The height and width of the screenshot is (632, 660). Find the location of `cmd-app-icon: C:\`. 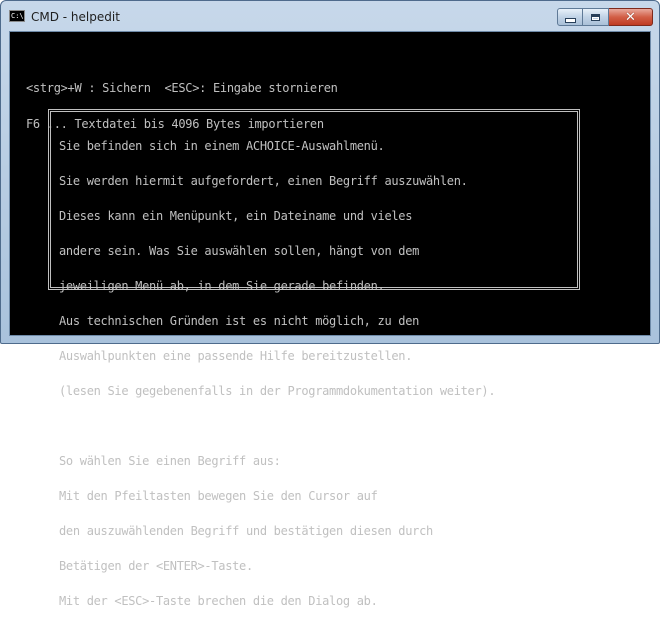

cmd-app-icon: C:\ is located at coordinates (17, 16).